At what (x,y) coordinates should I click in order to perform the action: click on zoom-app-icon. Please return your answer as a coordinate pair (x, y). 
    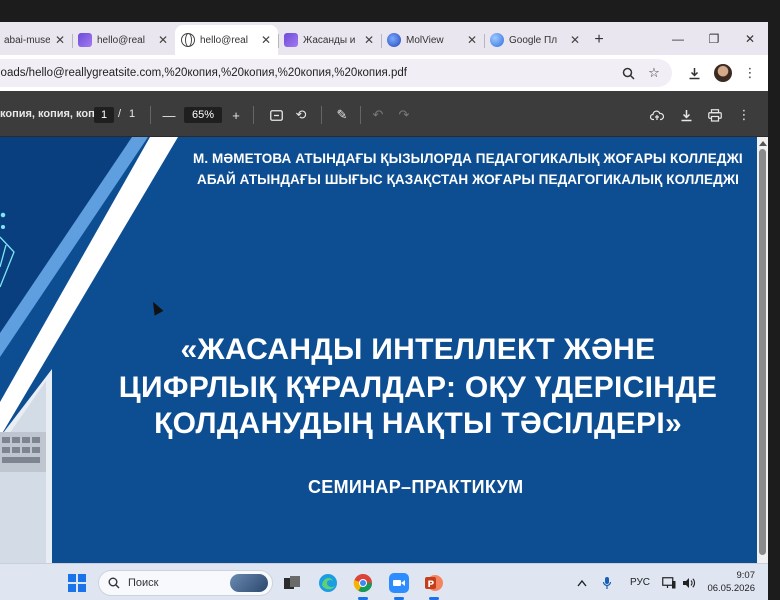
    Looking at the image, I should click on (399, 583).